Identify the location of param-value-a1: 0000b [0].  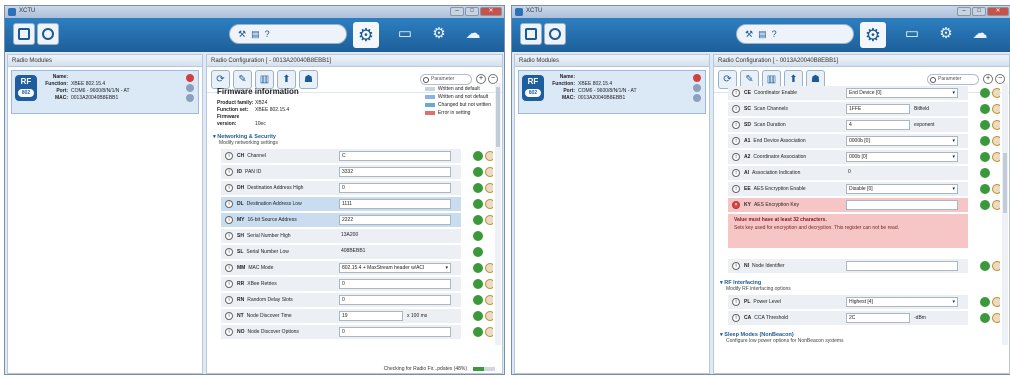
(902, 141).